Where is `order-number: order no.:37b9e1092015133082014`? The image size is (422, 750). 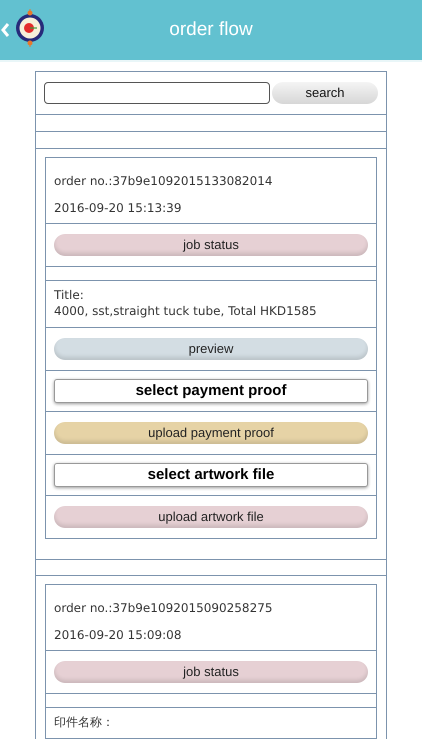 order-number: order no.:37b9e1092015133082014 is located at coordinates (164, 181).